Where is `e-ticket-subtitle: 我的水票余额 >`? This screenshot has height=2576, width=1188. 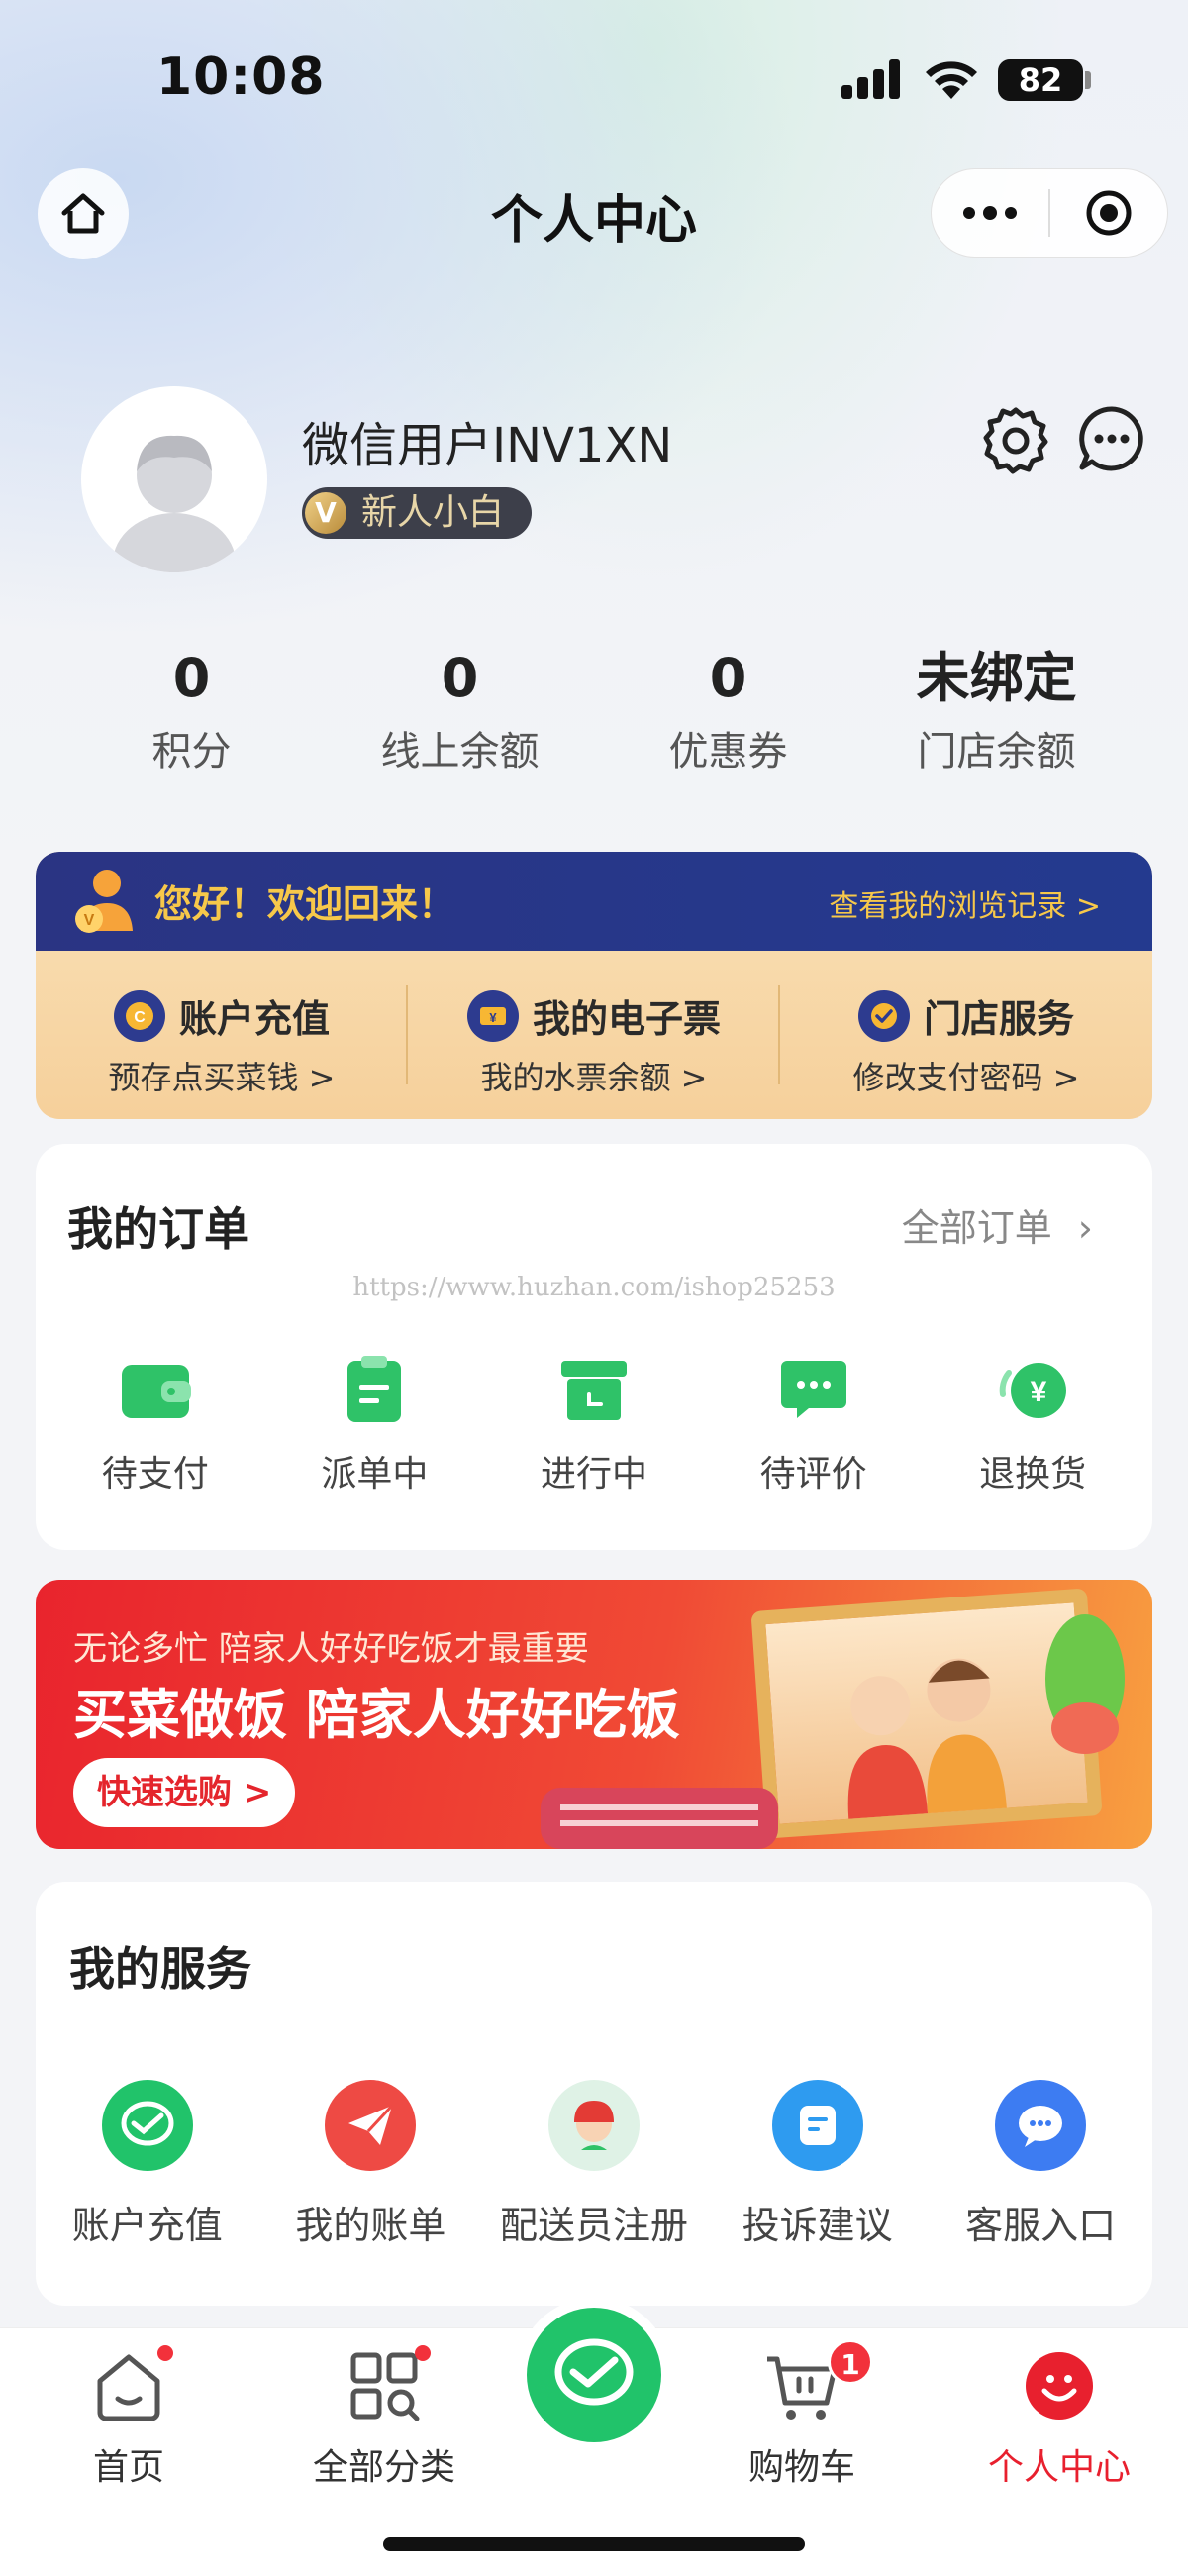 e-ticket-subtitle: 我的水票余额 > is located at coordinates (594, 1077).